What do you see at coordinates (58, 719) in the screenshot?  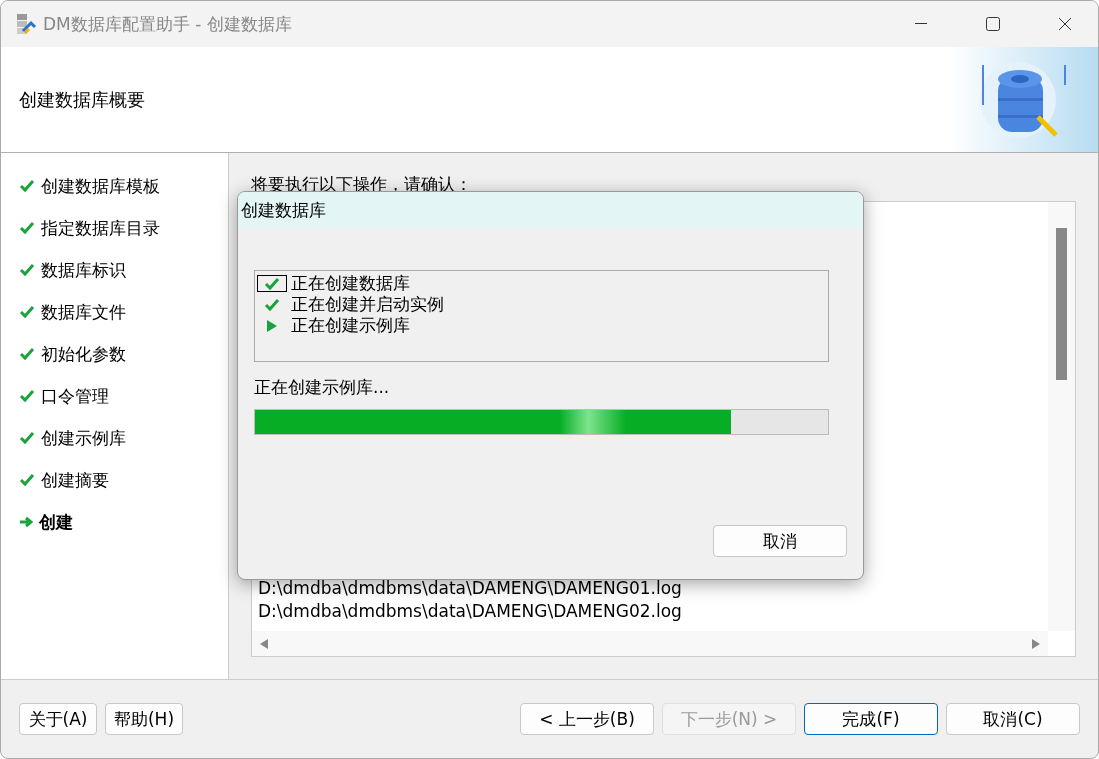 I see `footer-button: 关于(A)` at bounding box center [58, 719].